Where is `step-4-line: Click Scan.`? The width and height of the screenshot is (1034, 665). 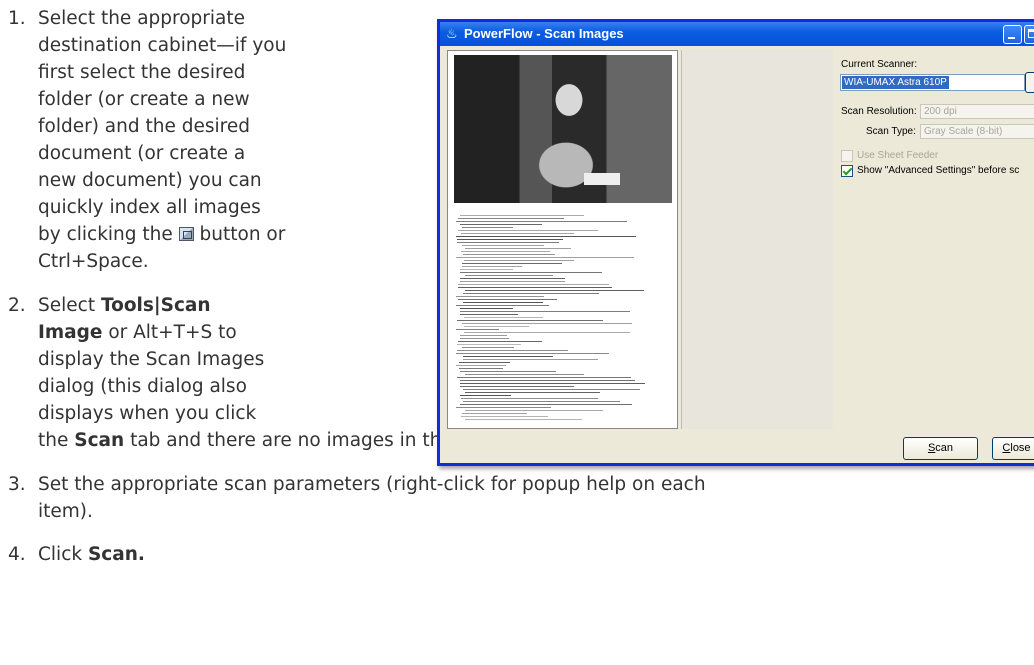 step-4-line: Click Scan. is located at coordinates (91, 554).